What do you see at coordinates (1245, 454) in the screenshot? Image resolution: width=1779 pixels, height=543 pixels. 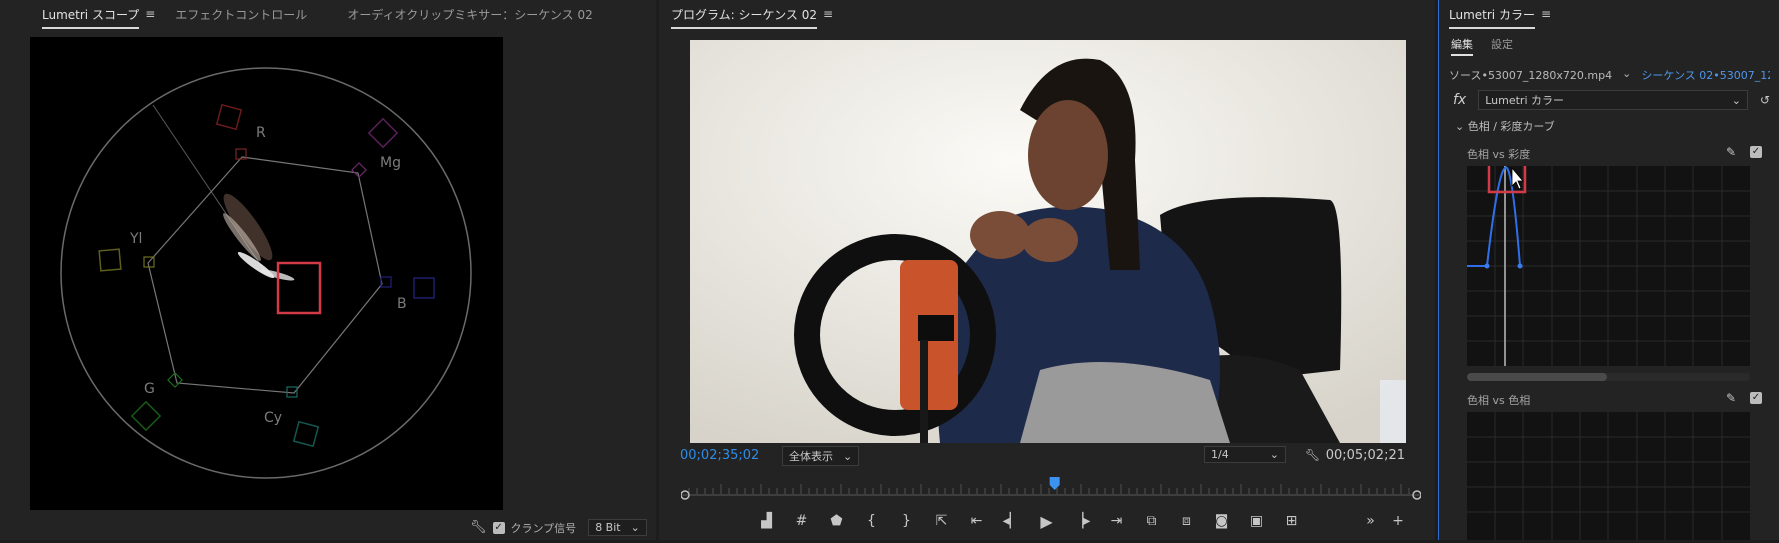 I see `resolution-select: 1/4 ⌄` at bounding box center [1245, 454].